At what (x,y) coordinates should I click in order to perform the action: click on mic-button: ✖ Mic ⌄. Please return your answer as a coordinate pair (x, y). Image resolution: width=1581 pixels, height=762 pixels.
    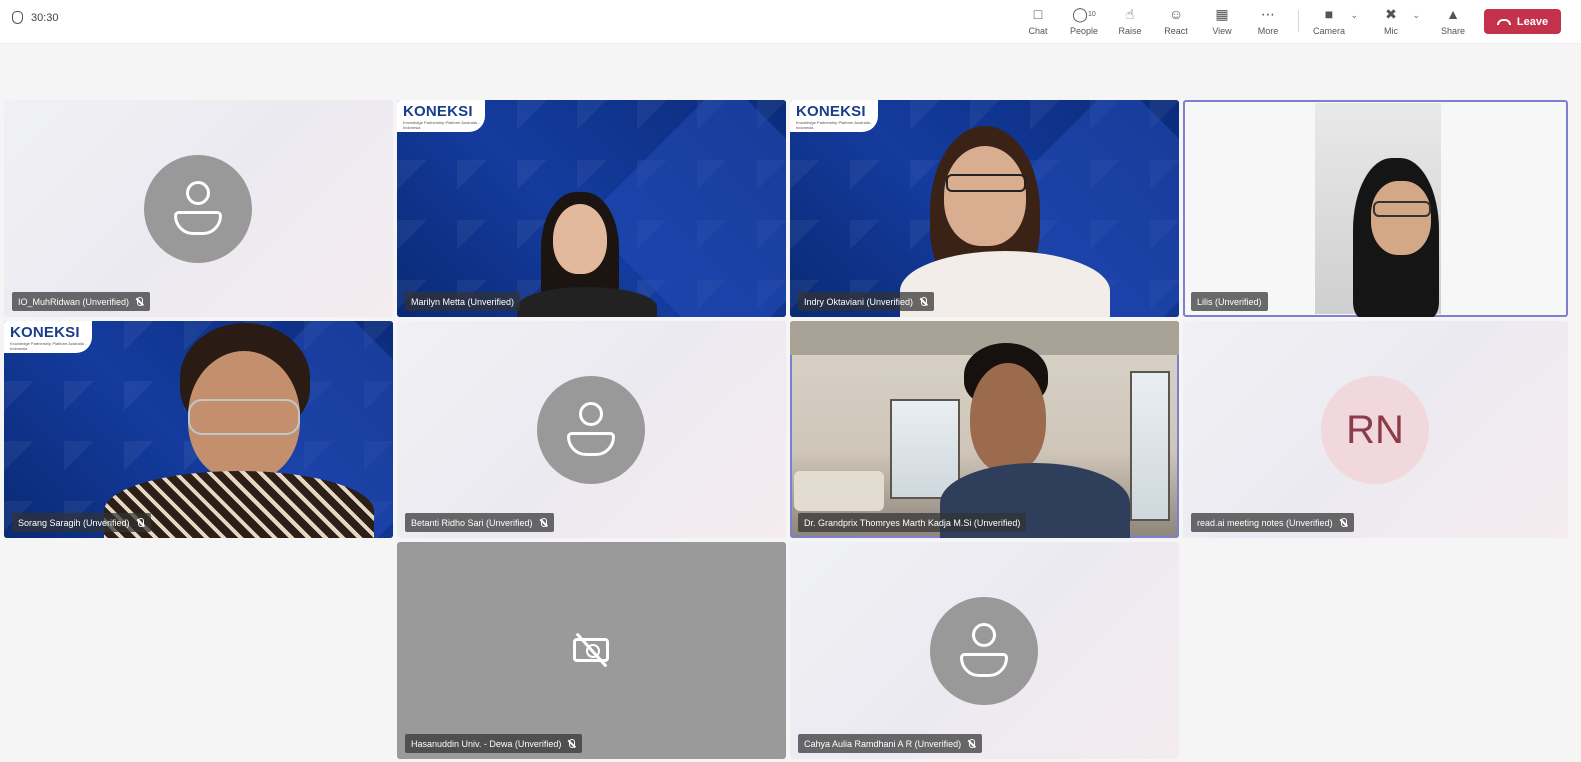
    Looking at the image, I should click on (1394, 22).